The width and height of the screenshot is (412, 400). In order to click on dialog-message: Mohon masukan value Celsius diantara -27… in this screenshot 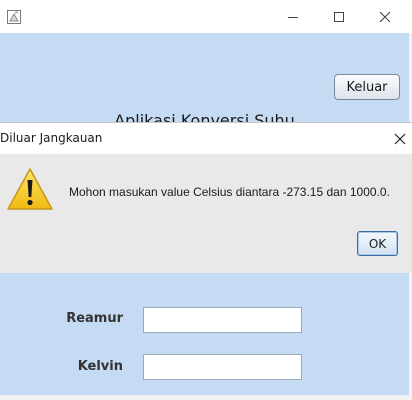, I will do `click(229, 192)`.